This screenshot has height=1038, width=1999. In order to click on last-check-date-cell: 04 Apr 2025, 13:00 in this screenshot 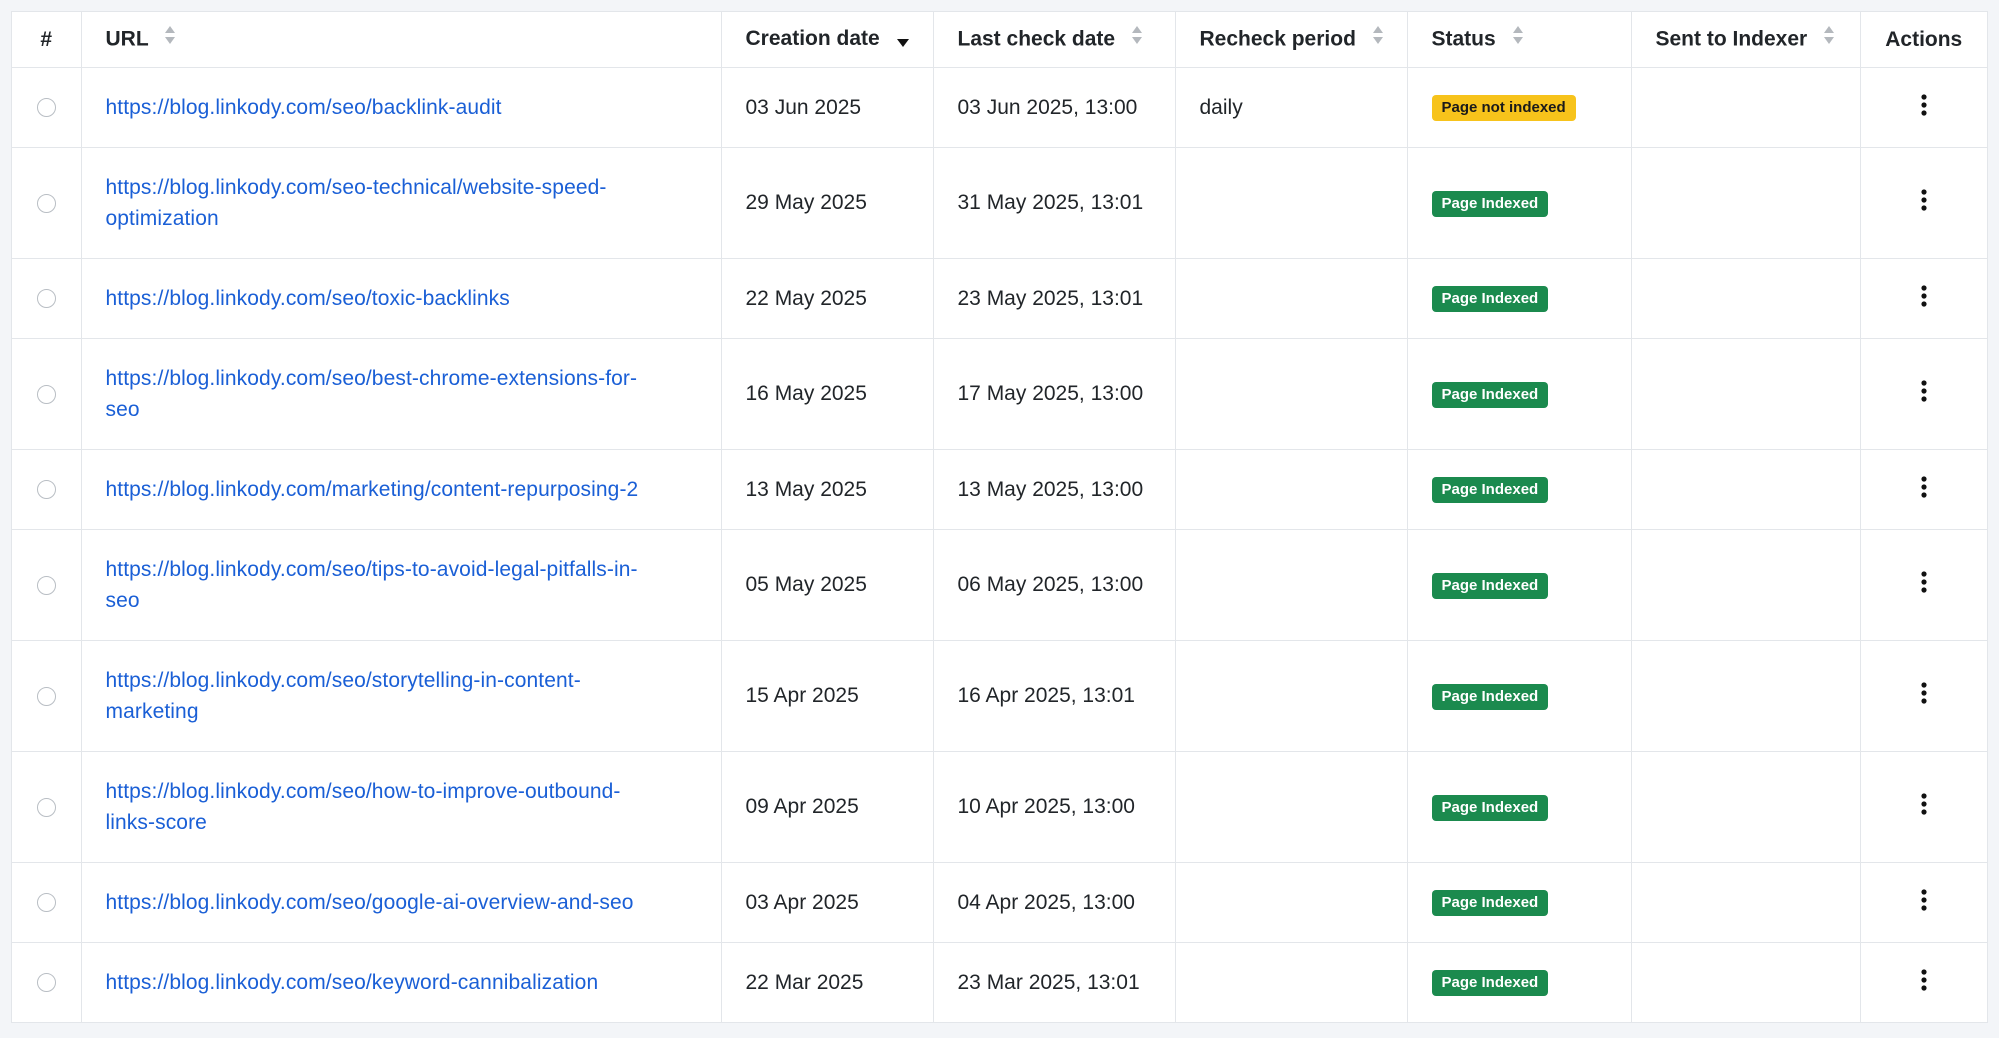, I will do `click(1054, 902)`.